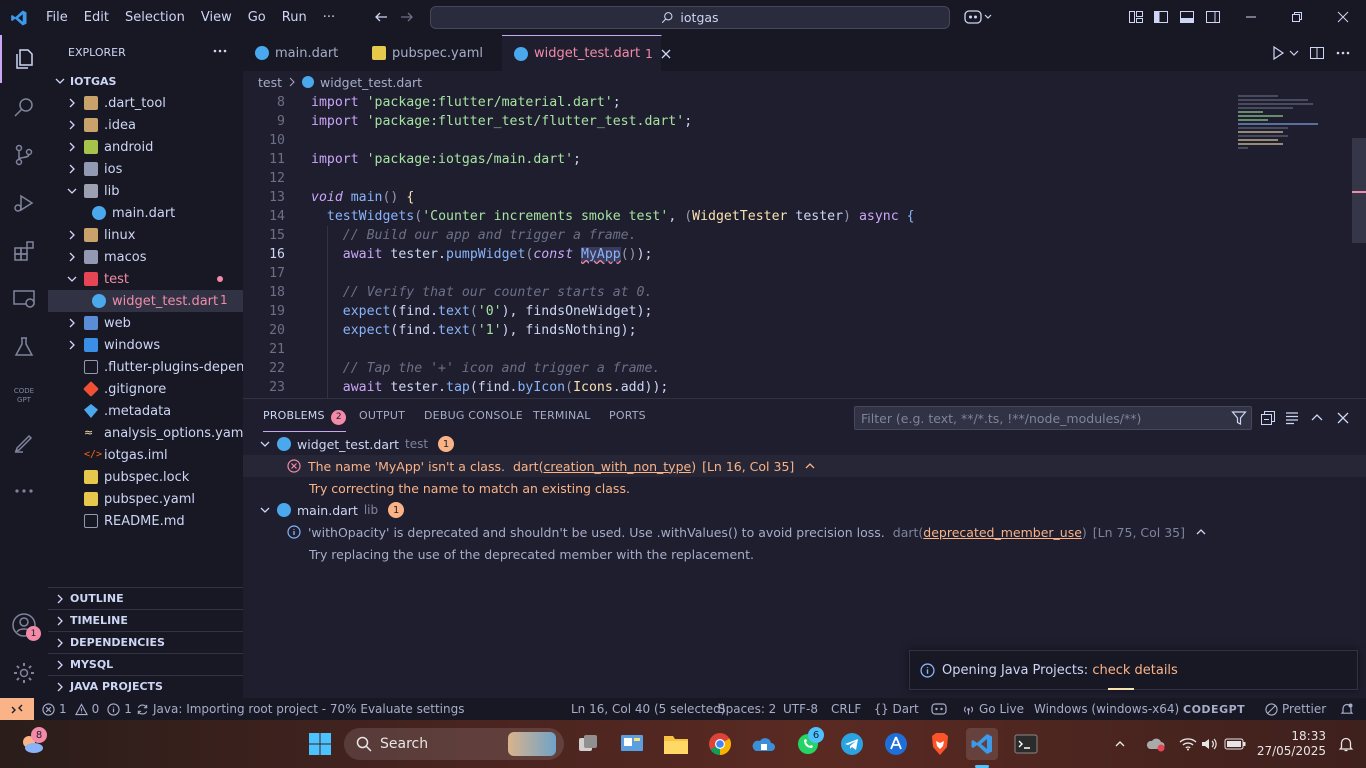 The width and height of the screenshot is (1366, 768). I want to click on toggle-panel-icon, so click(1187, 17).